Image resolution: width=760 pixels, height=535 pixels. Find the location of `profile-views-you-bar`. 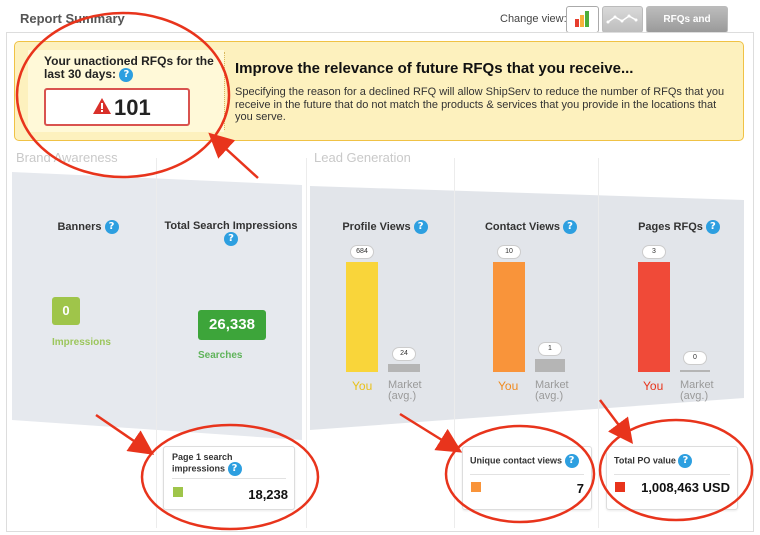

profile-views-you-bar is located at coordinates (362, 317).